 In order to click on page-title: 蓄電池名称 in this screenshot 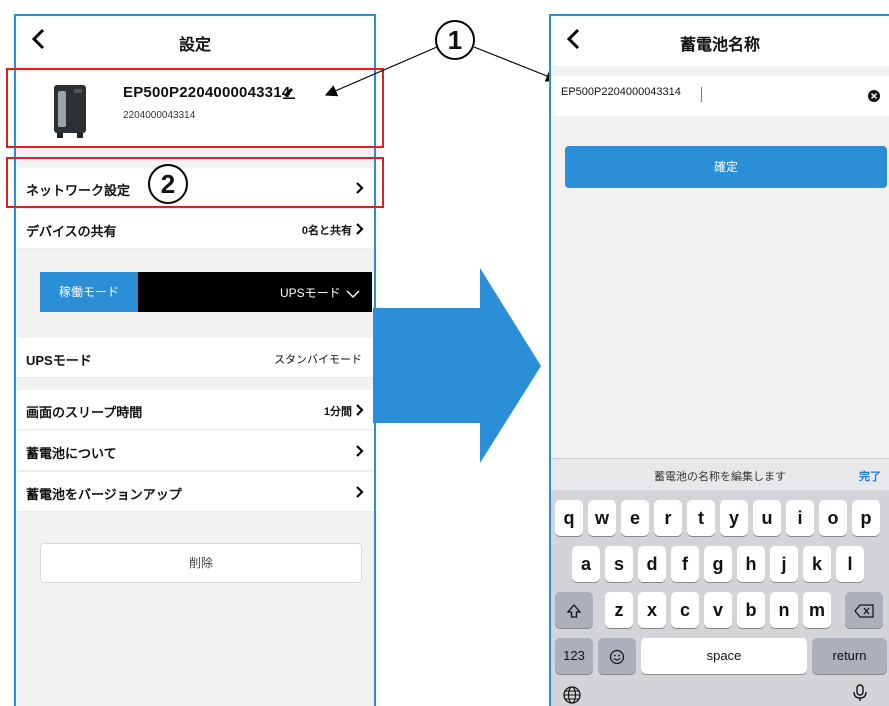, I will do `click(719, 45)`.